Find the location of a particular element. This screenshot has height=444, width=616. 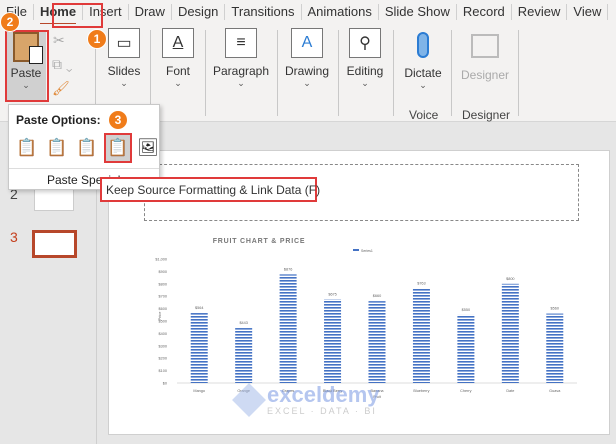

data-label: $564 is located at coordinates (199, 308).